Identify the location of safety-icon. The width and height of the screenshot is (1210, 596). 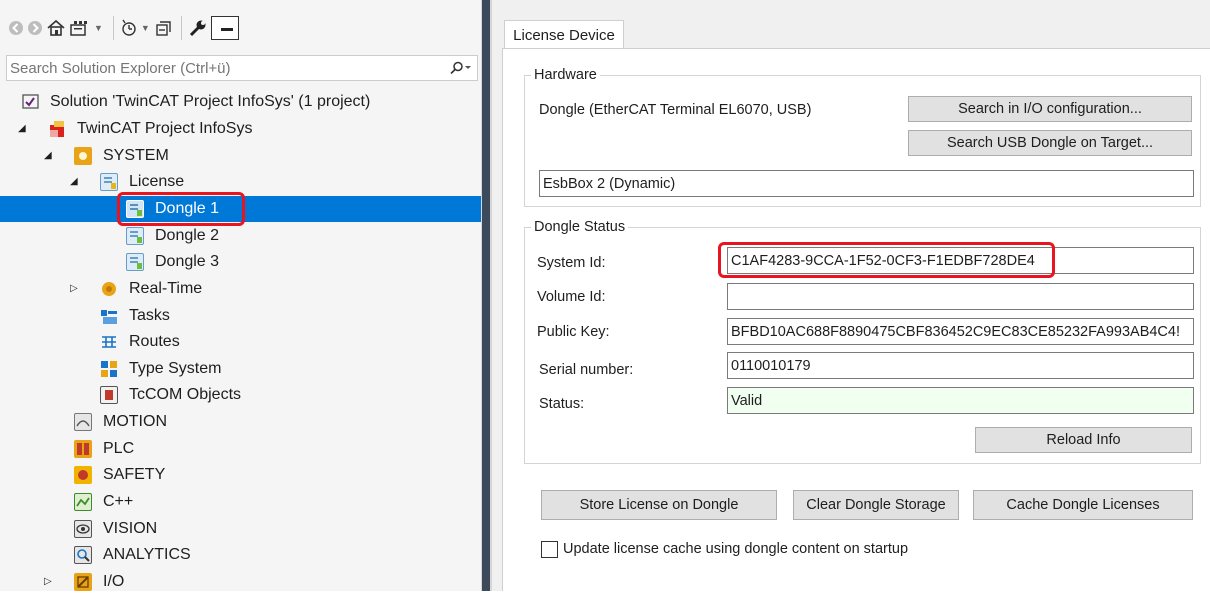
(83, 475).